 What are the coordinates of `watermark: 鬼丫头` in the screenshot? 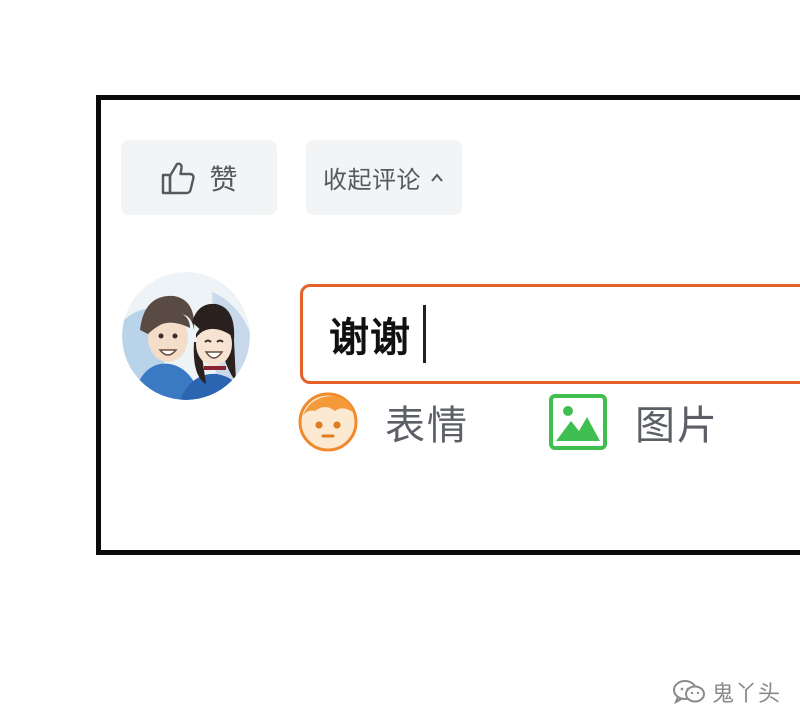 It's located at (726, 692).